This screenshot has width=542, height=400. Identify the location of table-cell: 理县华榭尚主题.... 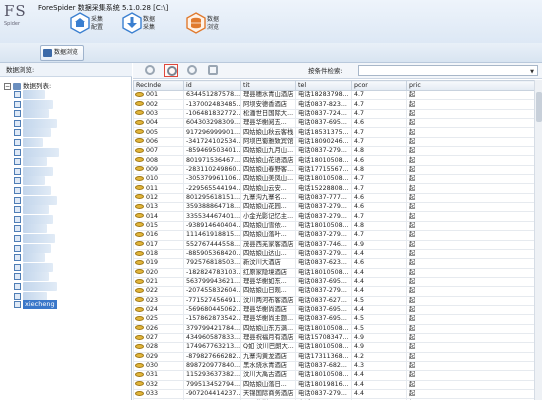
(268, 319).